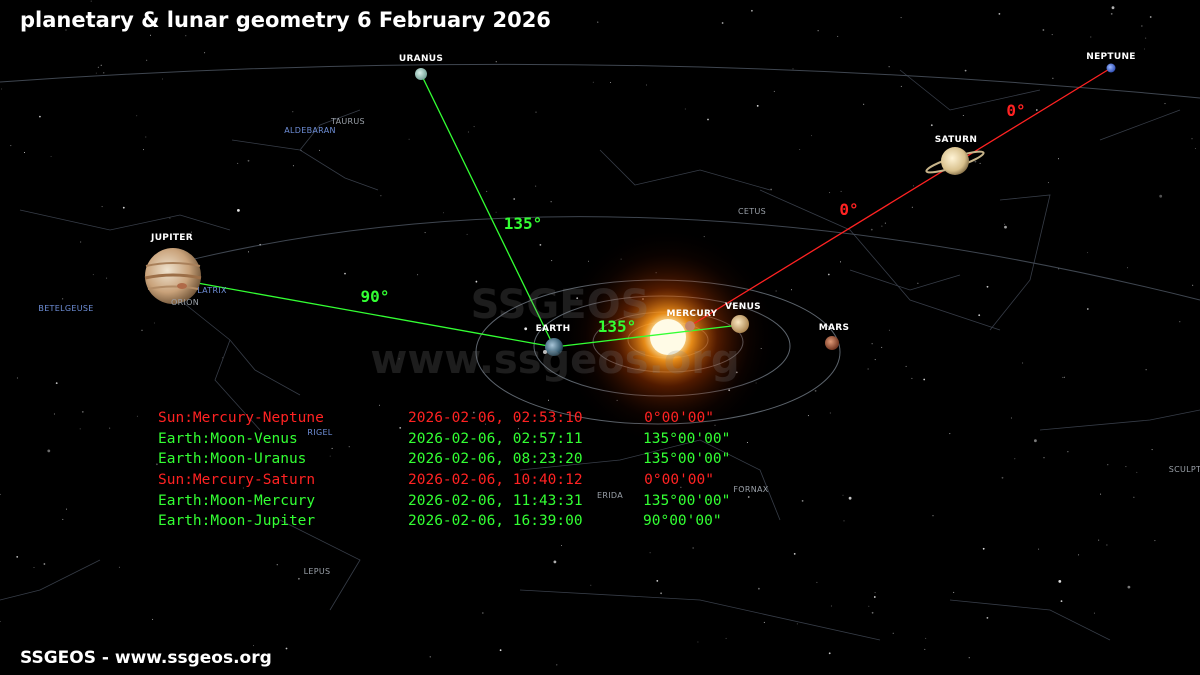  I want to click on event-name: Earth:Moon-Jupiter, so click(237, 521).